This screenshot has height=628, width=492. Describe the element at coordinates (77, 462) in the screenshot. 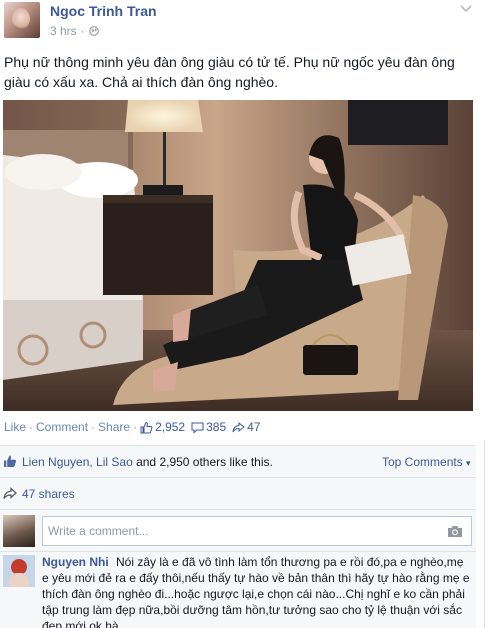

I see `likers-link: Lien Nguyen, Lil Sao` at that location.